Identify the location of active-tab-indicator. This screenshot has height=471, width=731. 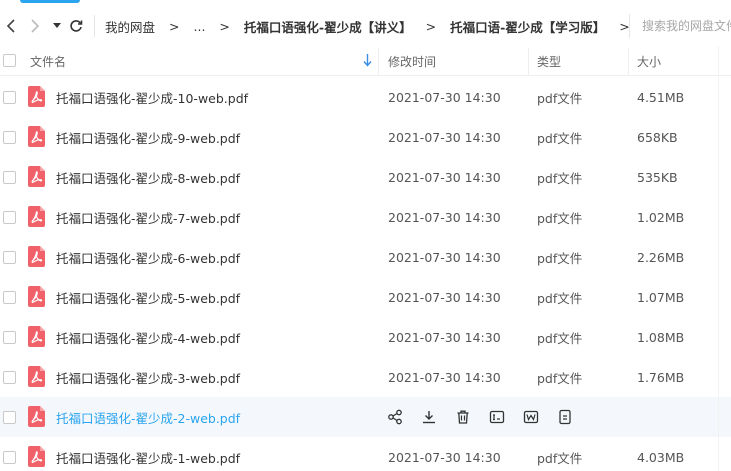
(50, 1).